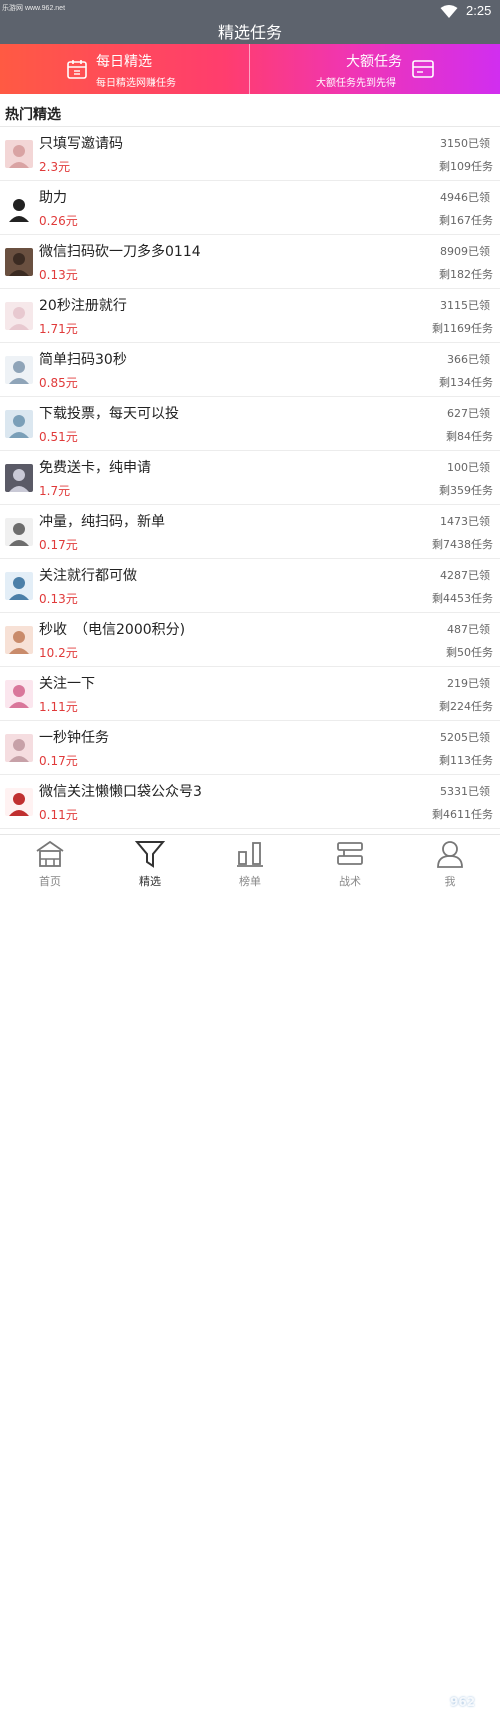 The width and height of the screenshot is (500, 1709). I want to click on tab-picks: 精选, so click(150, 862).